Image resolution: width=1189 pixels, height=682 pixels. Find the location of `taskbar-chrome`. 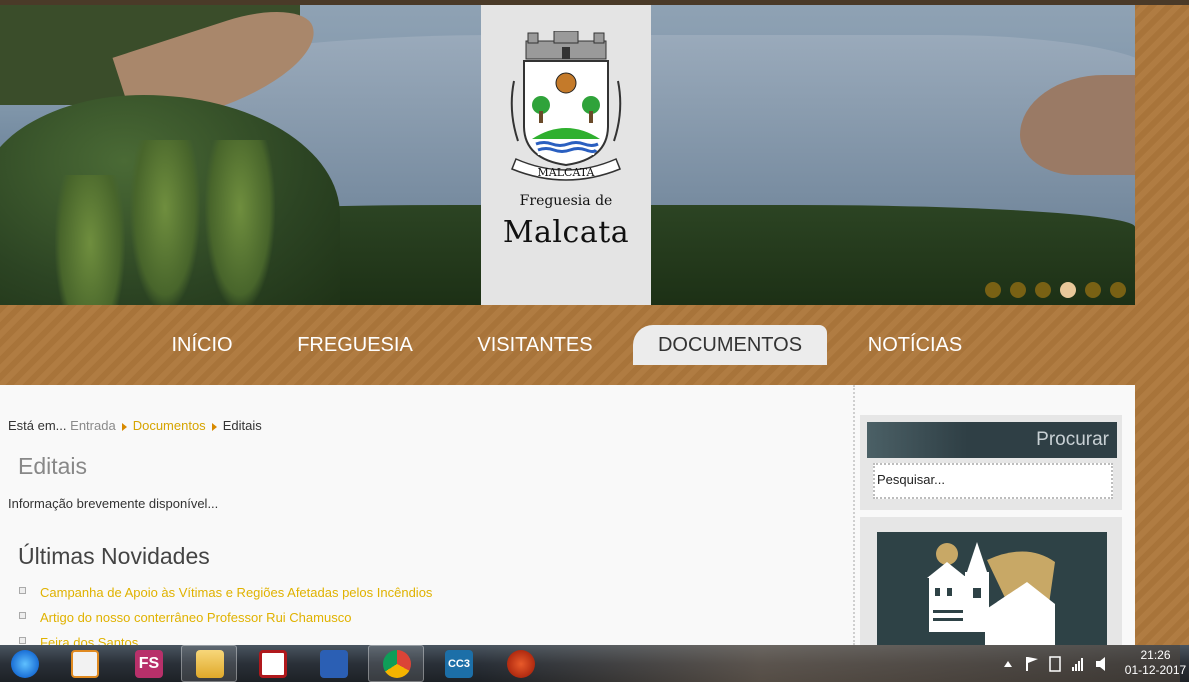

taskbar-chrome is located at coordinates (396, 663).